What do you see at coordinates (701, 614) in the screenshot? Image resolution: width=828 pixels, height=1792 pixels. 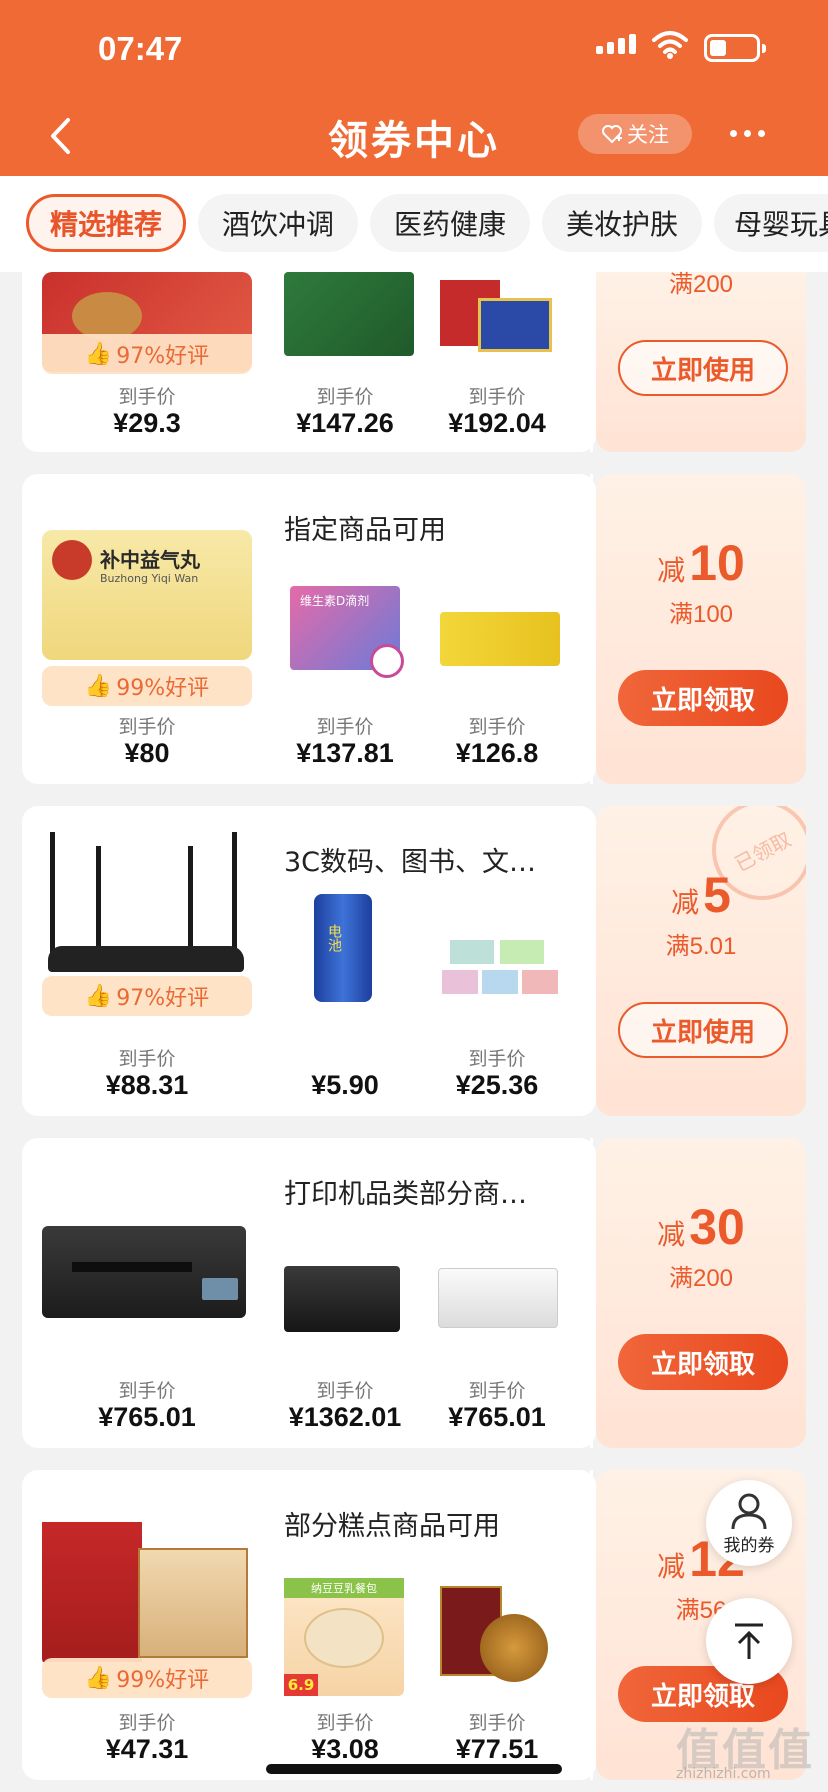 I see `coupon-minimum: 满100` at bounding box center [701, 614].